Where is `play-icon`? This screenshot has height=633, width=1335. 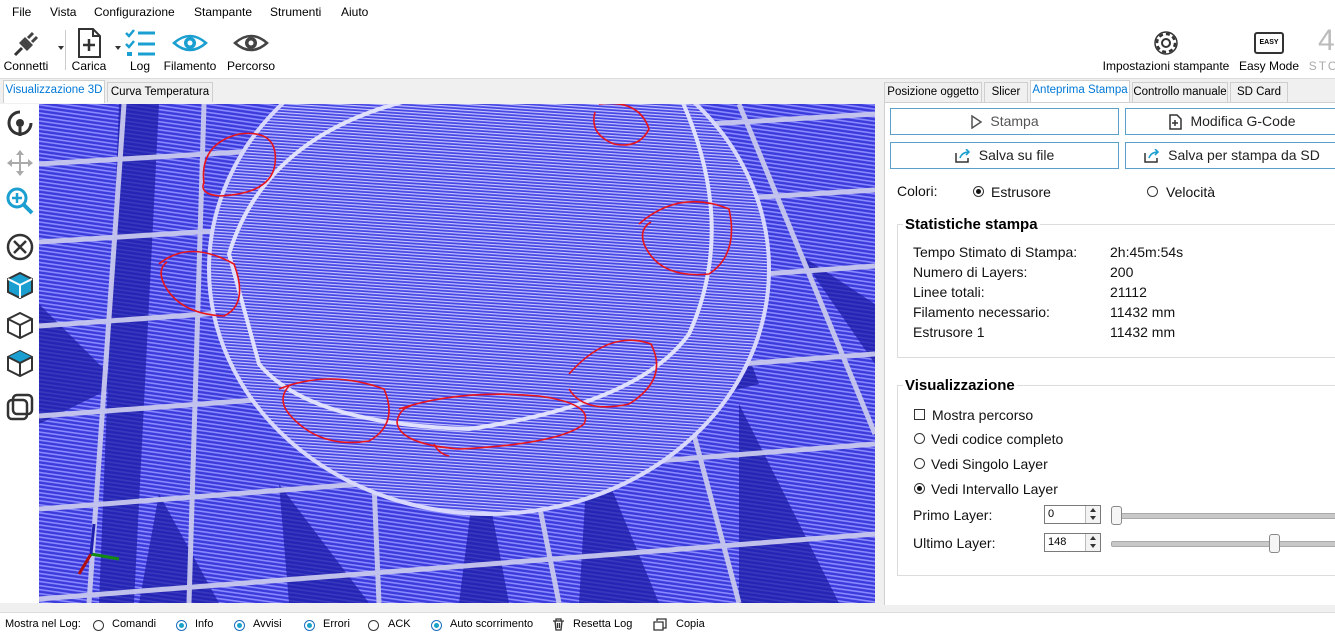
play-icon is located at coordinates (977, 122).